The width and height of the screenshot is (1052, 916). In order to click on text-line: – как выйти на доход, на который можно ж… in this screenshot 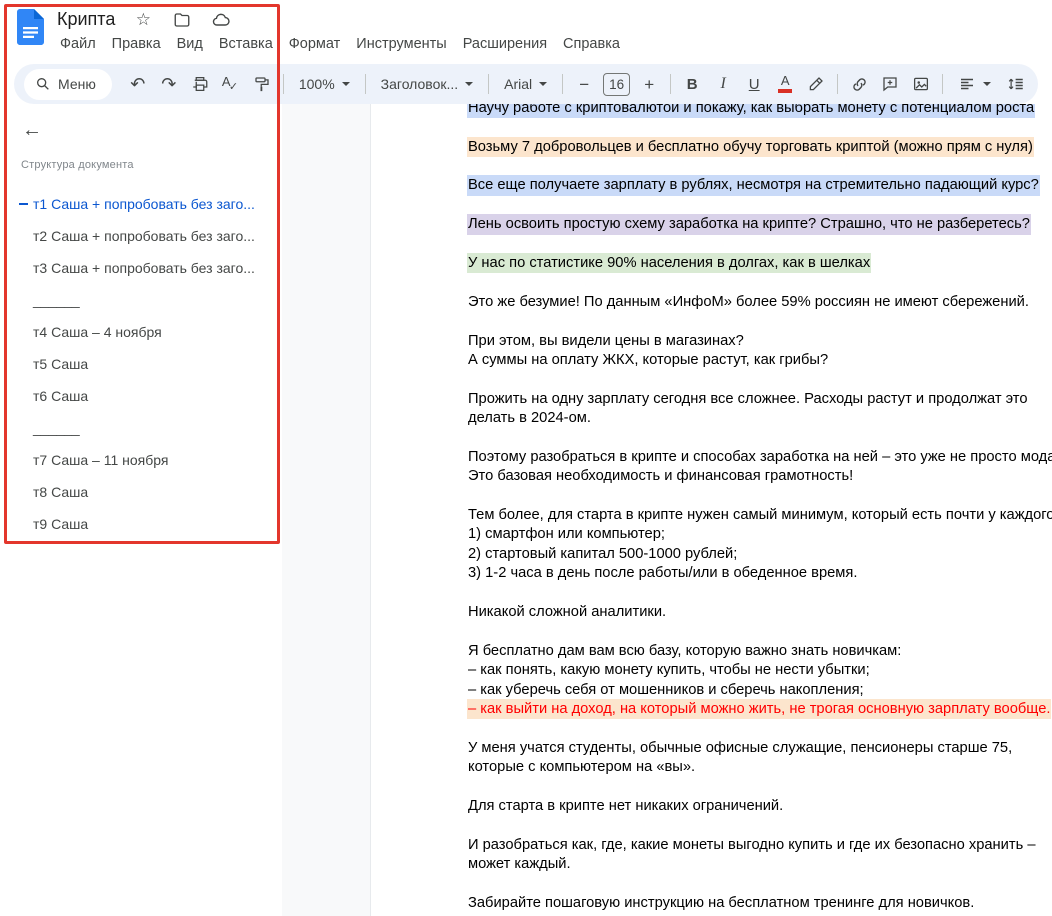, I will do `click(759, 709)`.